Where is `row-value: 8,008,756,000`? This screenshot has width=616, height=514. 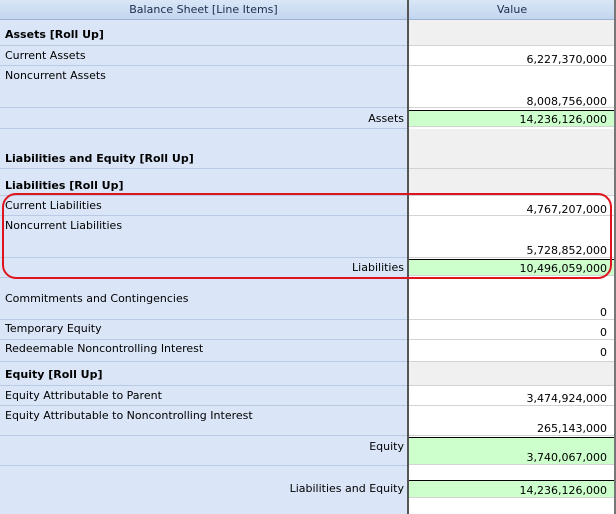
row-value: 8,008,756,000 is located at coordinates (566, 101).